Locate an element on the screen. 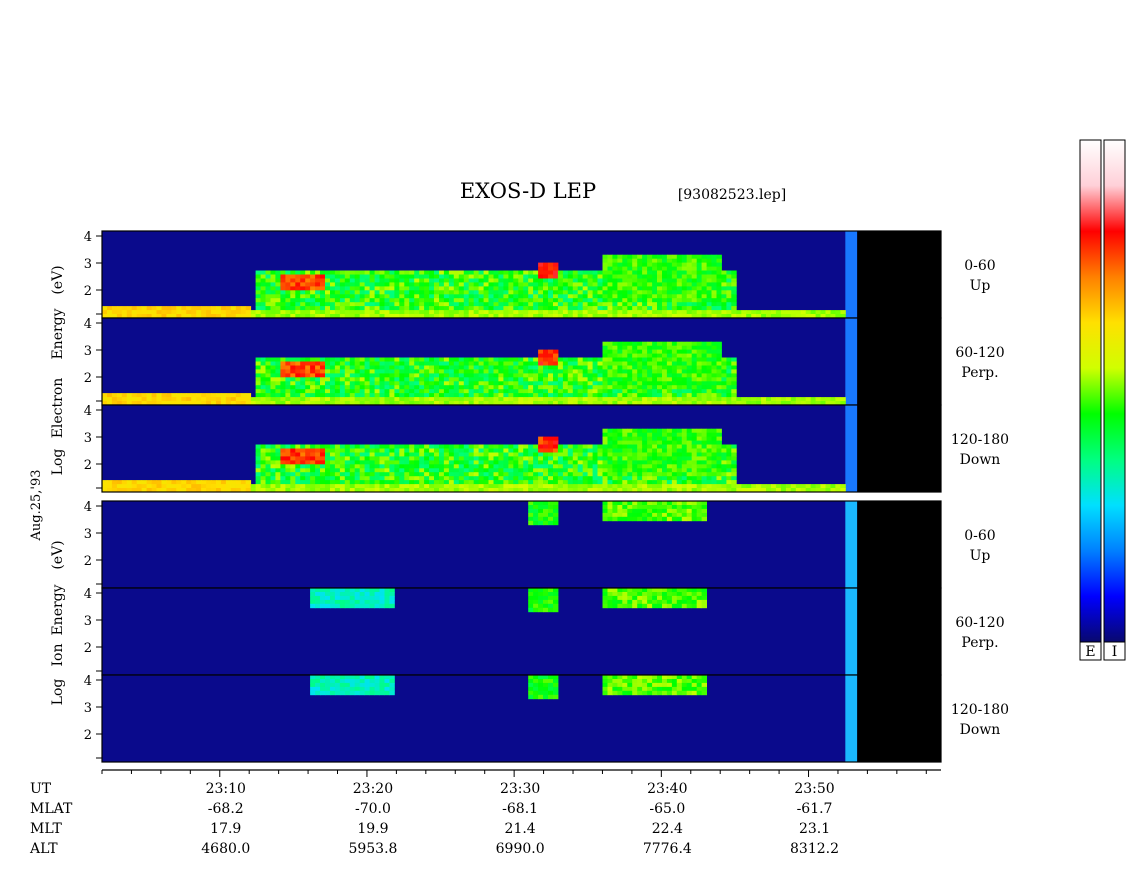 This screenshot has height=875, width=1130. colorbar-label: I is located at coordinates (1115, 652).